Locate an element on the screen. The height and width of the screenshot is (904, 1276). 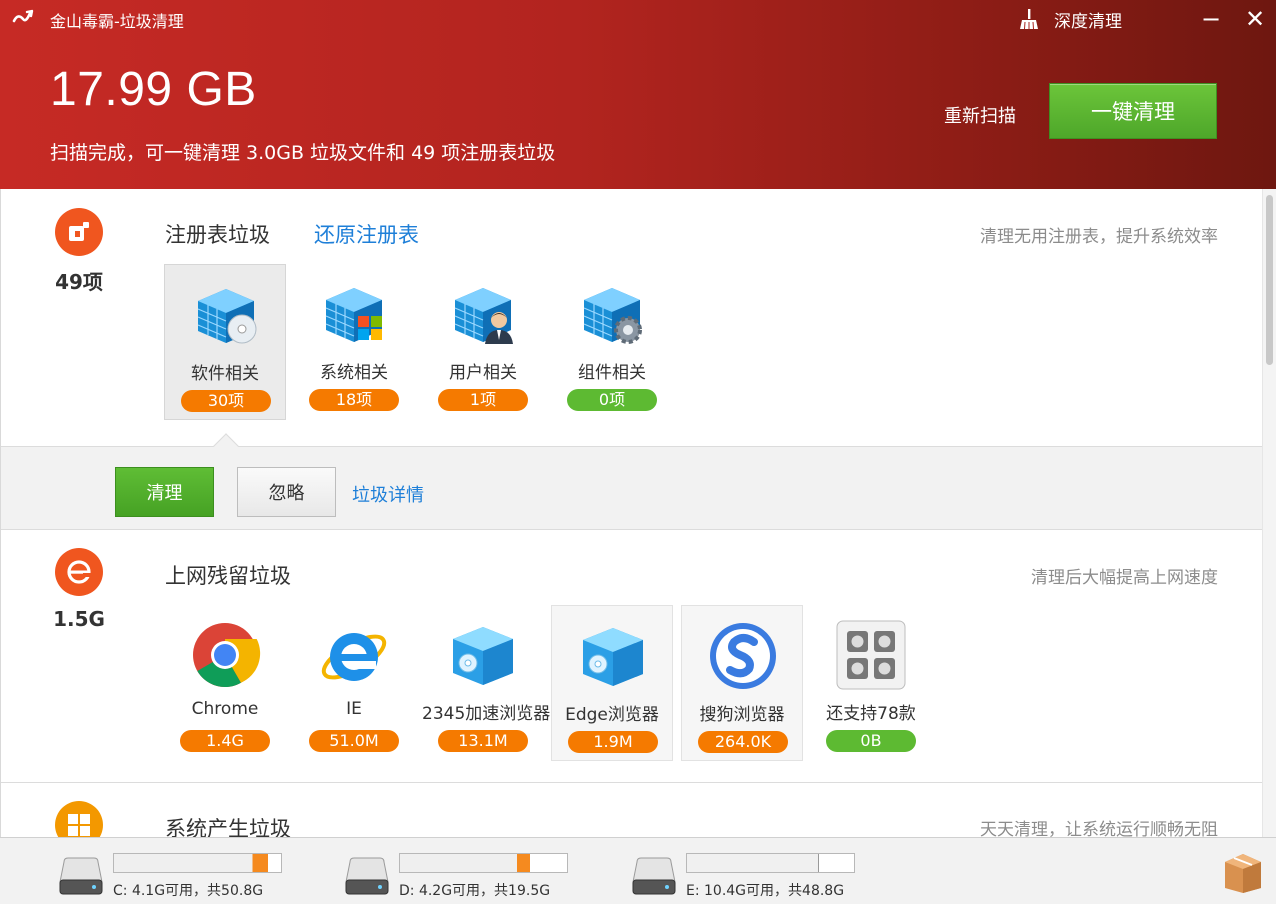
registry-cd-icon is located at coordinates (227, 316).